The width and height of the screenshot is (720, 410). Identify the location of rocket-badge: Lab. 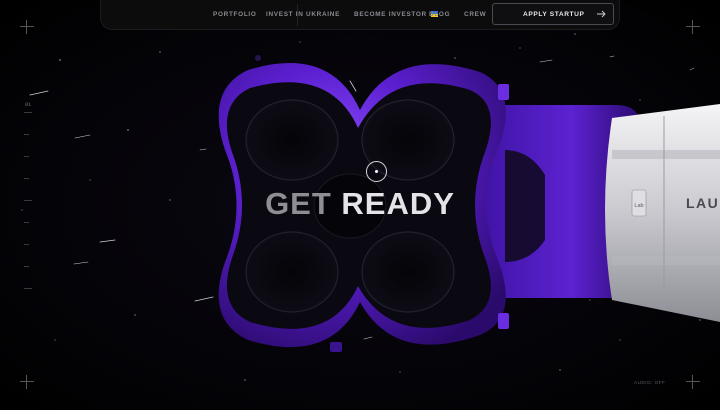
(638, 206).